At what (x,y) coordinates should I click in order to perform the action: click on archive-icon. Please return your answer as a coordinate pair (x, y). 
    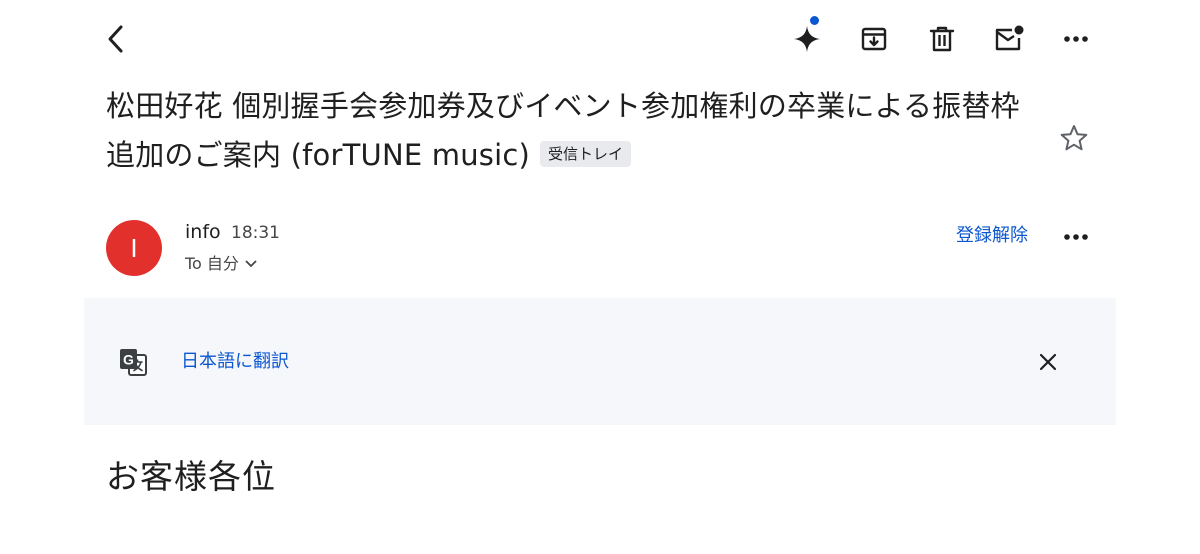
    Looking at the image, I should click on (874, 39).